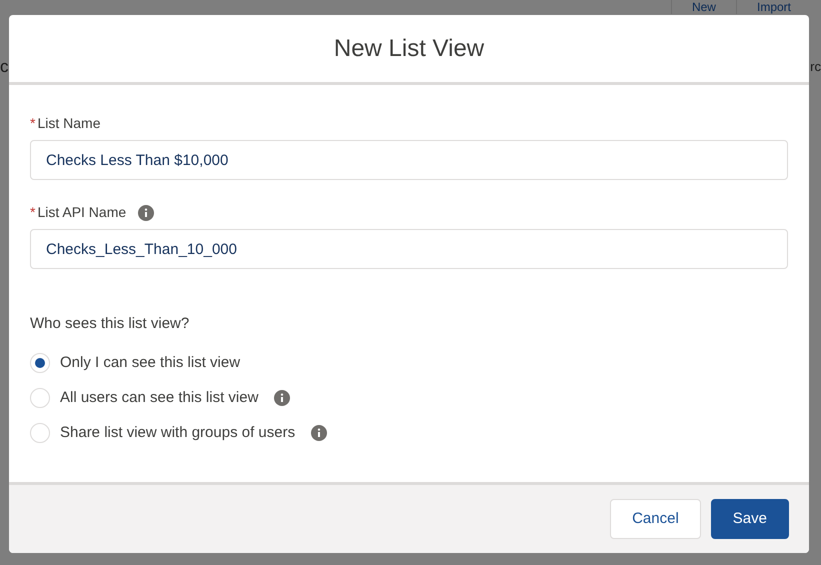  What do you see at coordinates (68, 123) in the screenshot?
I see `field-label: List Name` at bounding box center [68, 123].